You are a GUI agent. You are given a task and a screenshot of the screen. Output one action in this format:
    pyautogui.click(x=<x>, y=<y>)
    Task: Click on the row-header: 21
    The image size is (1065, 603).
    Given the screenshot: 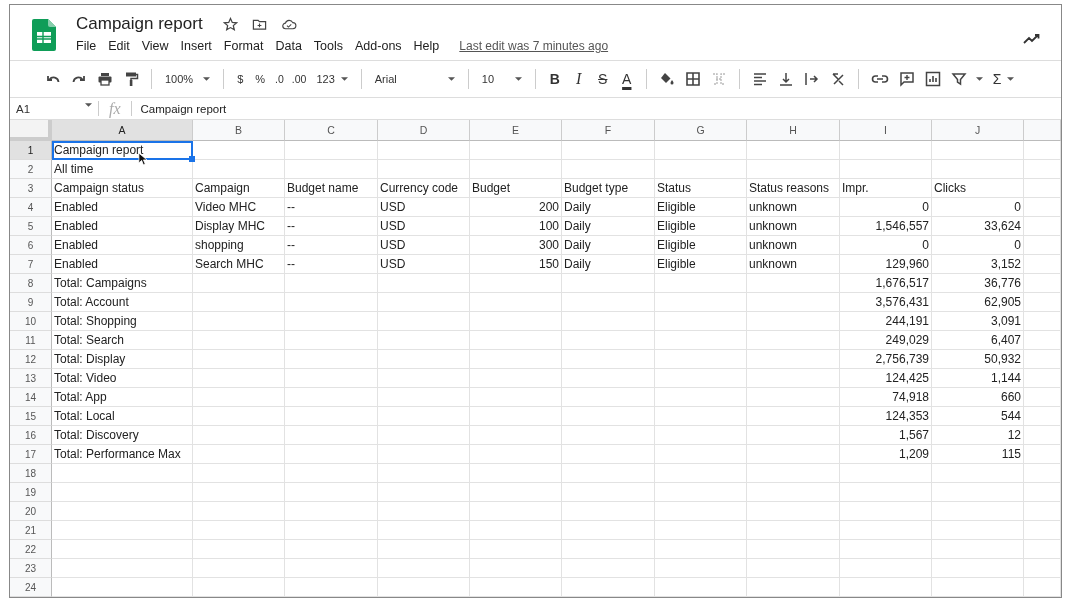 What is the action you would take?
    pyautogui.click(x=31, y=530)
    